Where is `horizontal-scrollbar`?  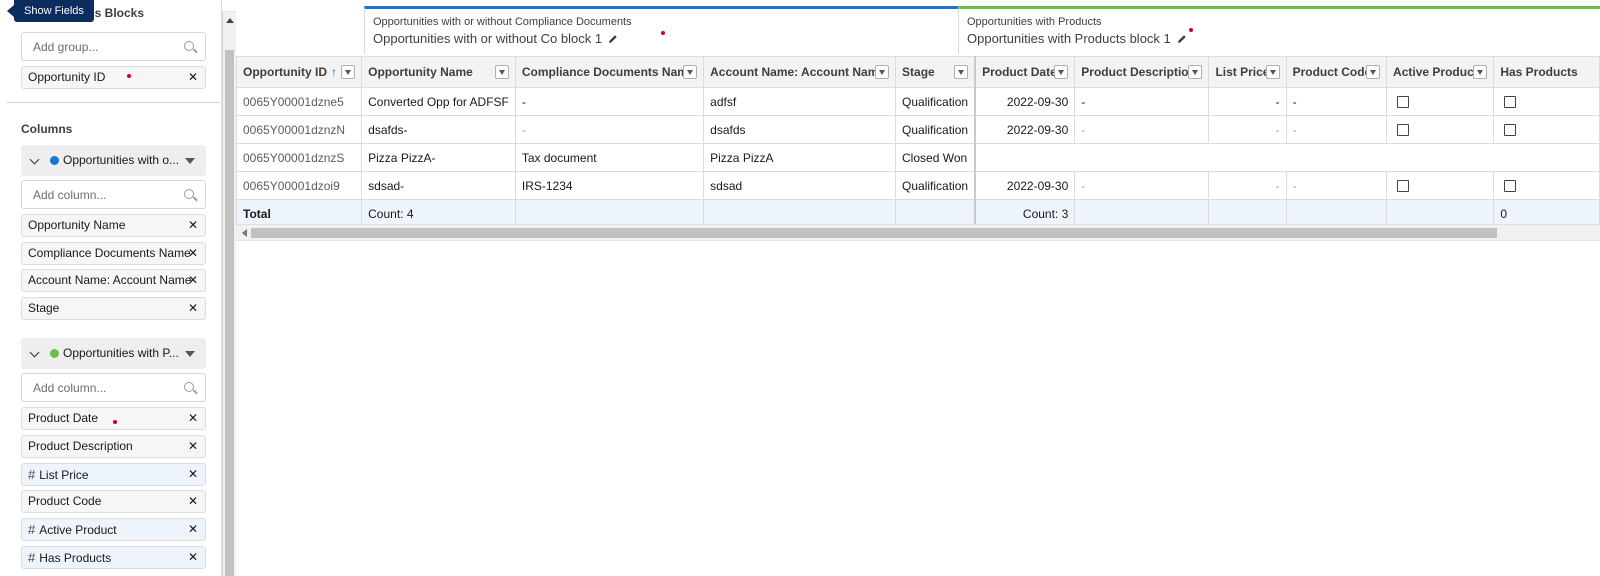
horizontal-scrollbar is located at coordinates (918, 232).